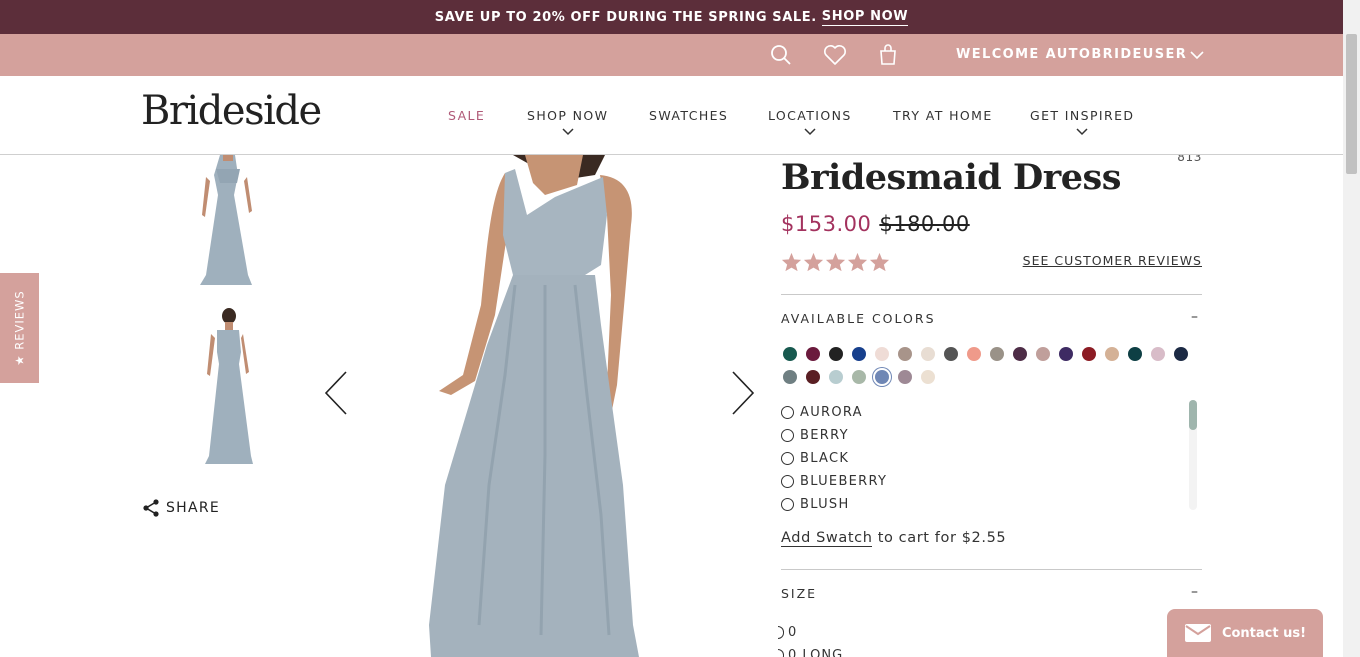  Describe the element at coordinates (826, 224) in the screenshot. I see `sale-price: $153.00` at that location.